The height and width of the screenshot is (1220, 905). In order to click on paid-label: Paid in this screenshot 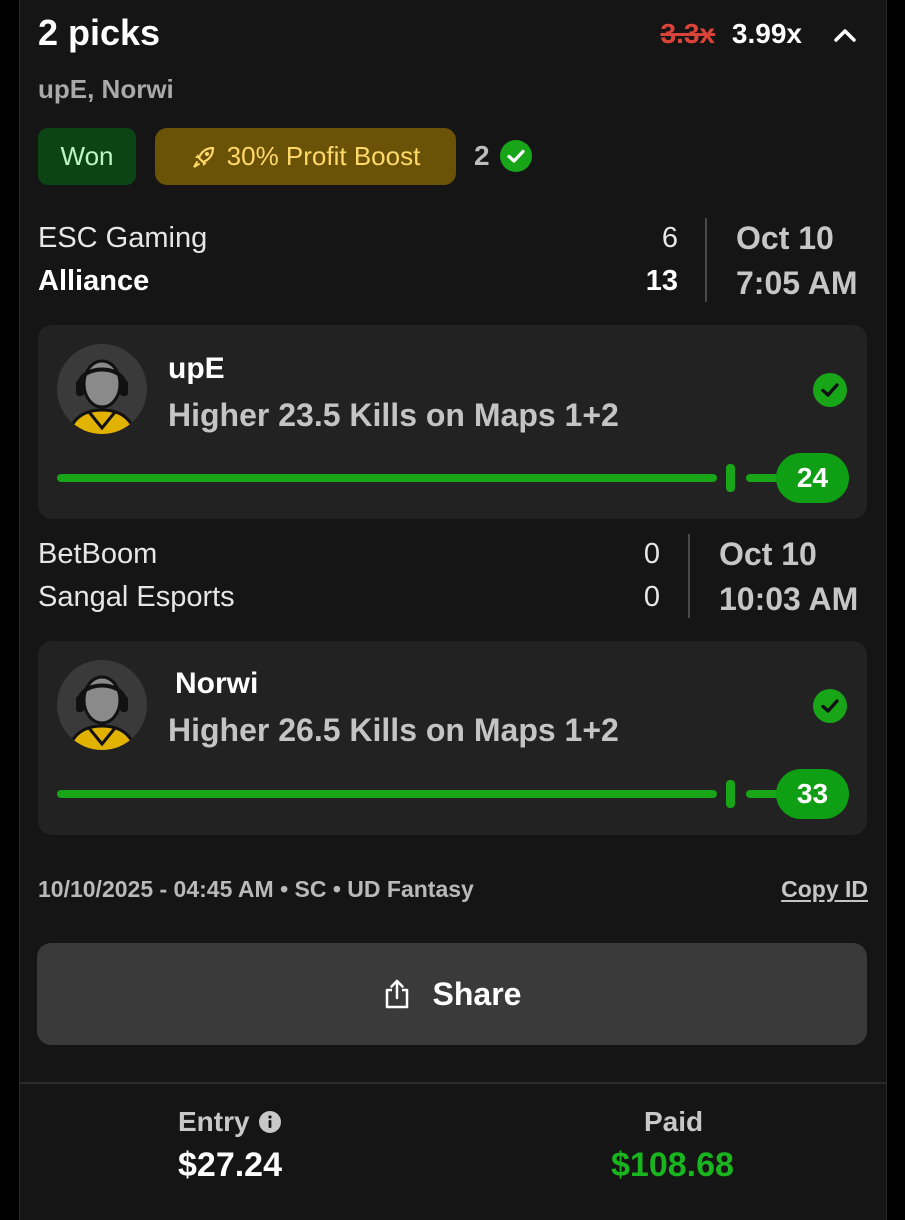, I will do `click(674, 1121)`.